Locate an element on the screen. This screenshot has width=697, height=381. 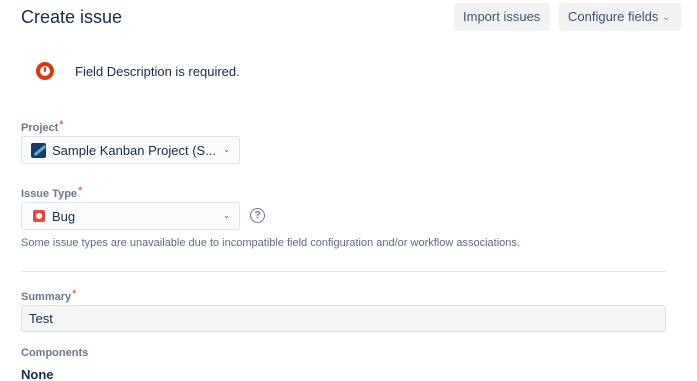
summary-label: Summary* is located at coordinates (49, 295).